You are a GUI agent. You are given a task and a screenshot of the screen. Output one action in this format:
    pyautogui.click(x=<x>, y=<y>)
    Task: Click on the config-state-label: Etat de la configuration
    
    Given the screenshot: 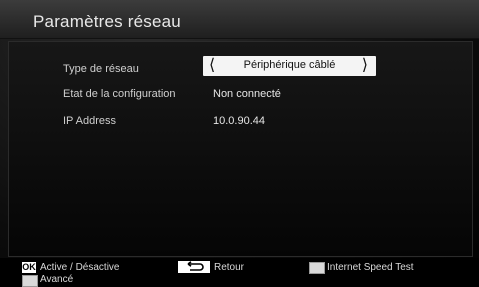 What is the action you would take?
    pyautogui.click(x=119, y=94)
    